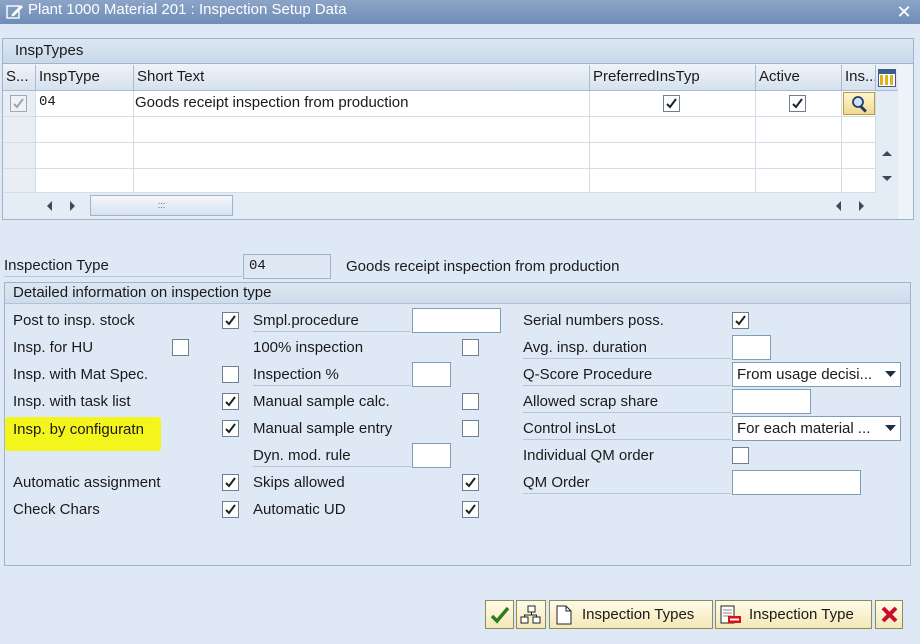 This screenshot has width=920, height=644. What do you see at coordinates (230, 428) in the screenshot?
I see `insp-by-configuratn-checkbox` at bounding box center [230, 428].